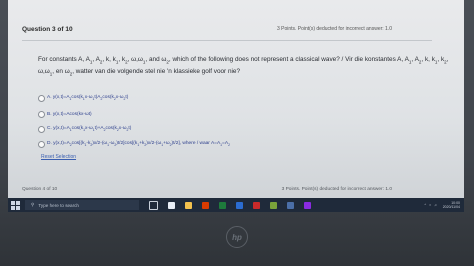 This screenshot has height=266, width=474. Describe the element at coordinates (87, 98) in the screenshot. I see `option-a-label: A. y(x,t)=A1cos(k1x-ω1t)A2cos(k2x-ω2t)` at that location.